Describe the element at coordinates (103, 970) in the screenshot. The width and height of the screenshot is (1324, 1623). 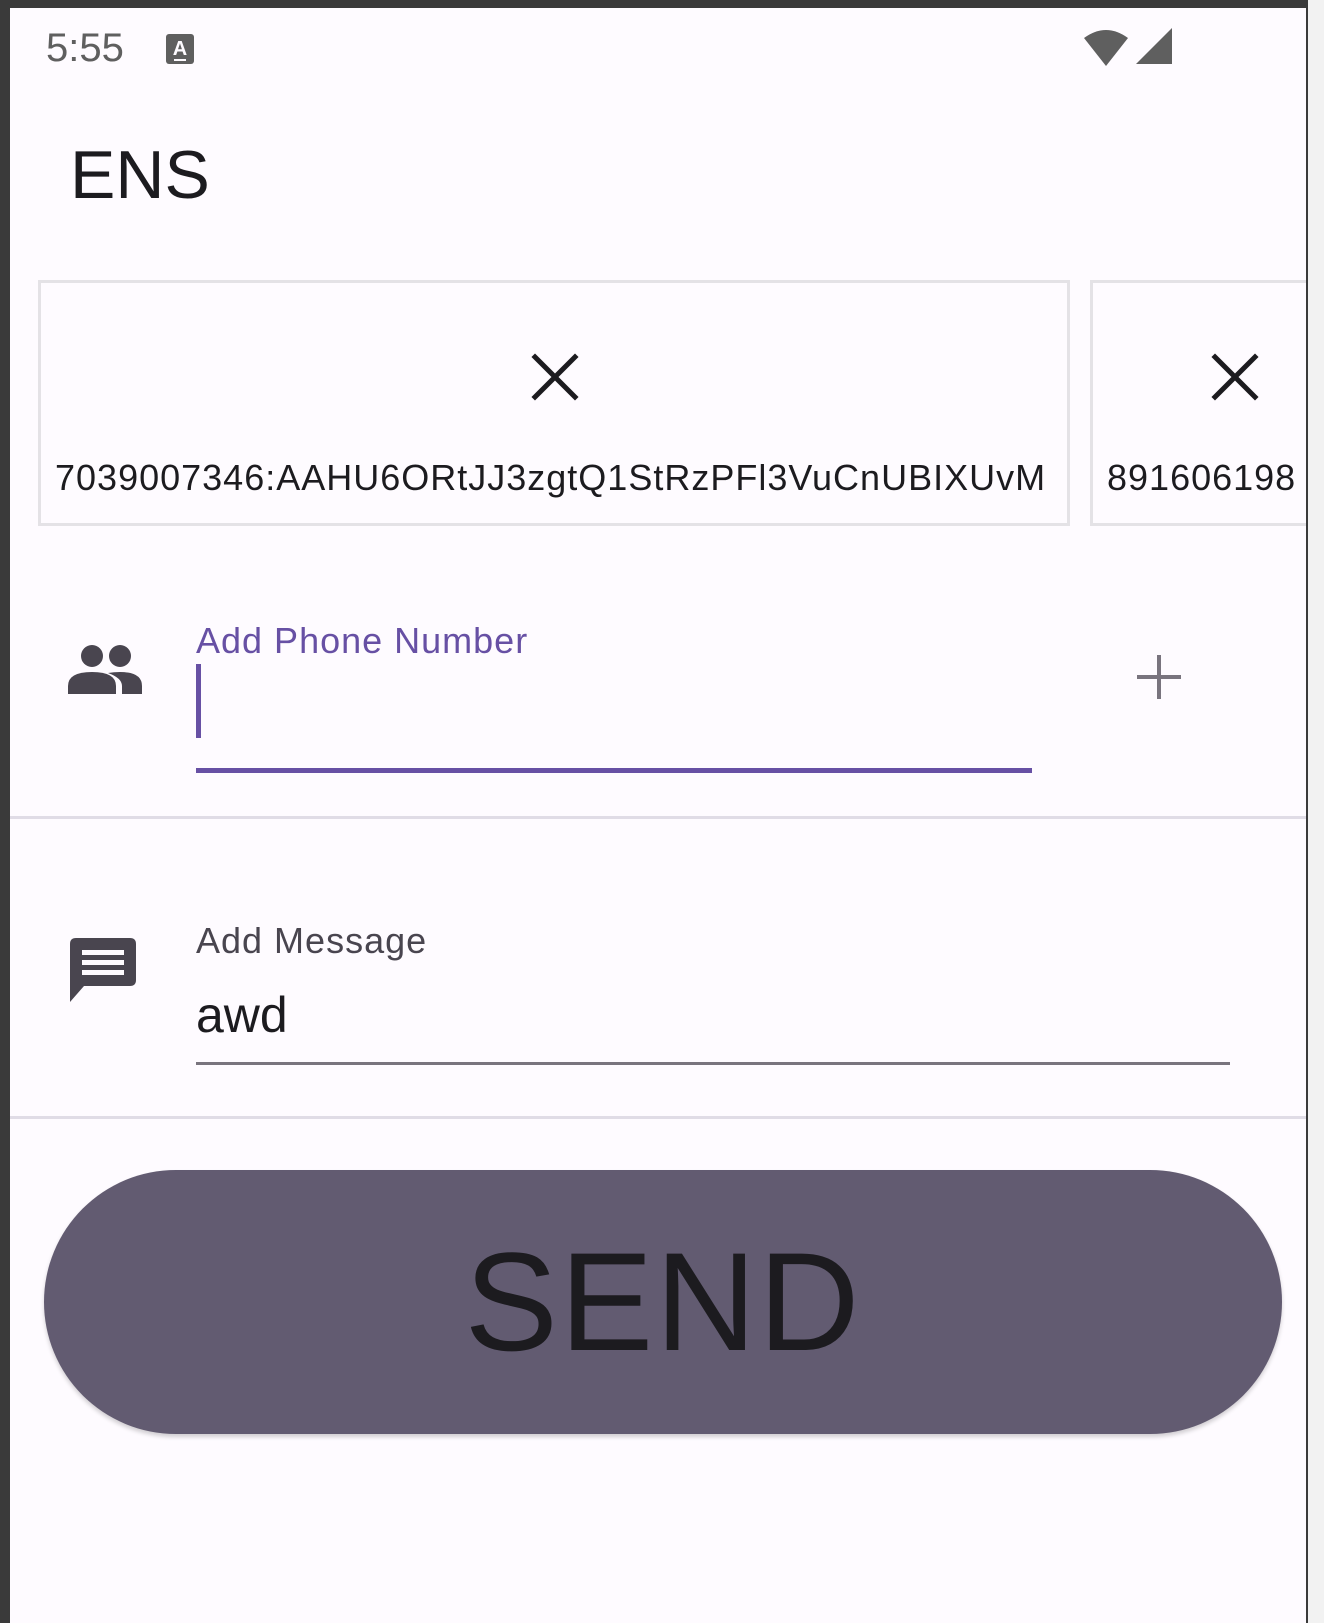
I see `message-icon` at that location.